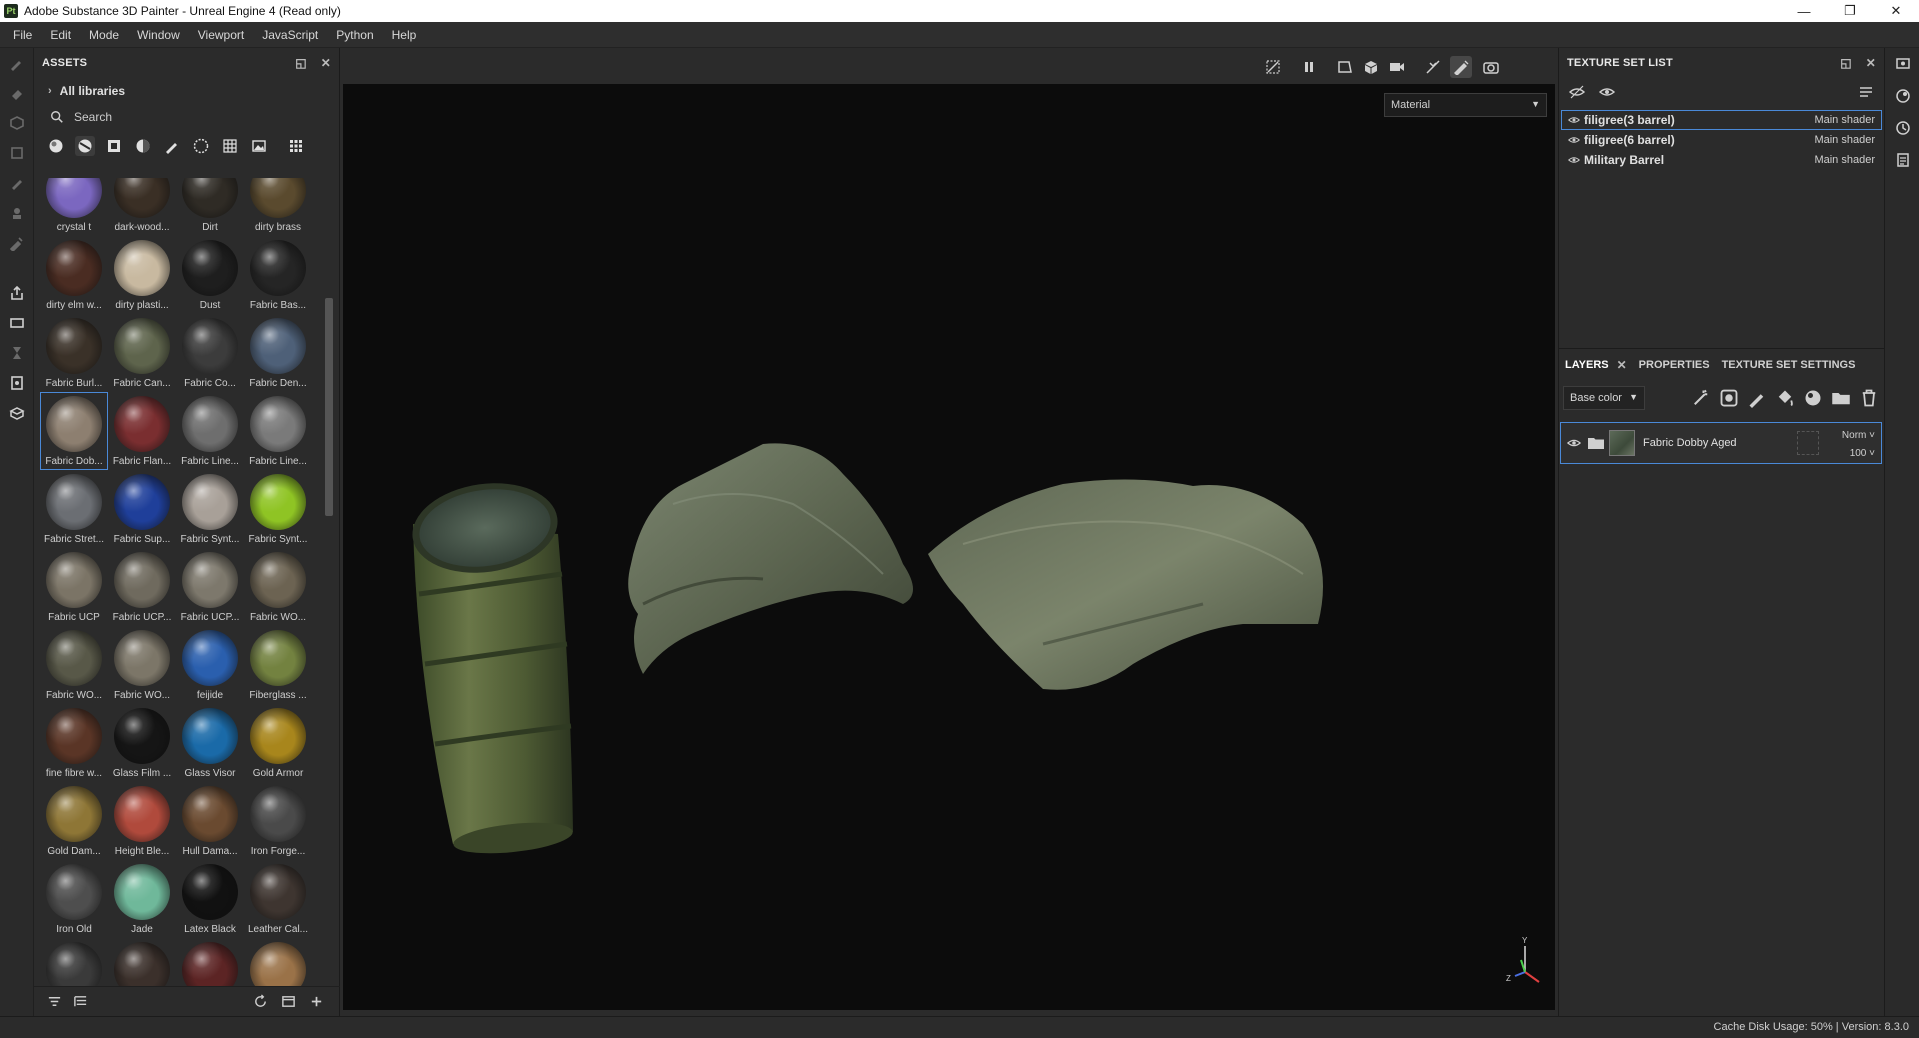 This screenshot has height=1038, width=1919. What do you see at coordinates (260, 1002) in the screenshot?
I see `refresh-button` at bounding box center [260, 1002].